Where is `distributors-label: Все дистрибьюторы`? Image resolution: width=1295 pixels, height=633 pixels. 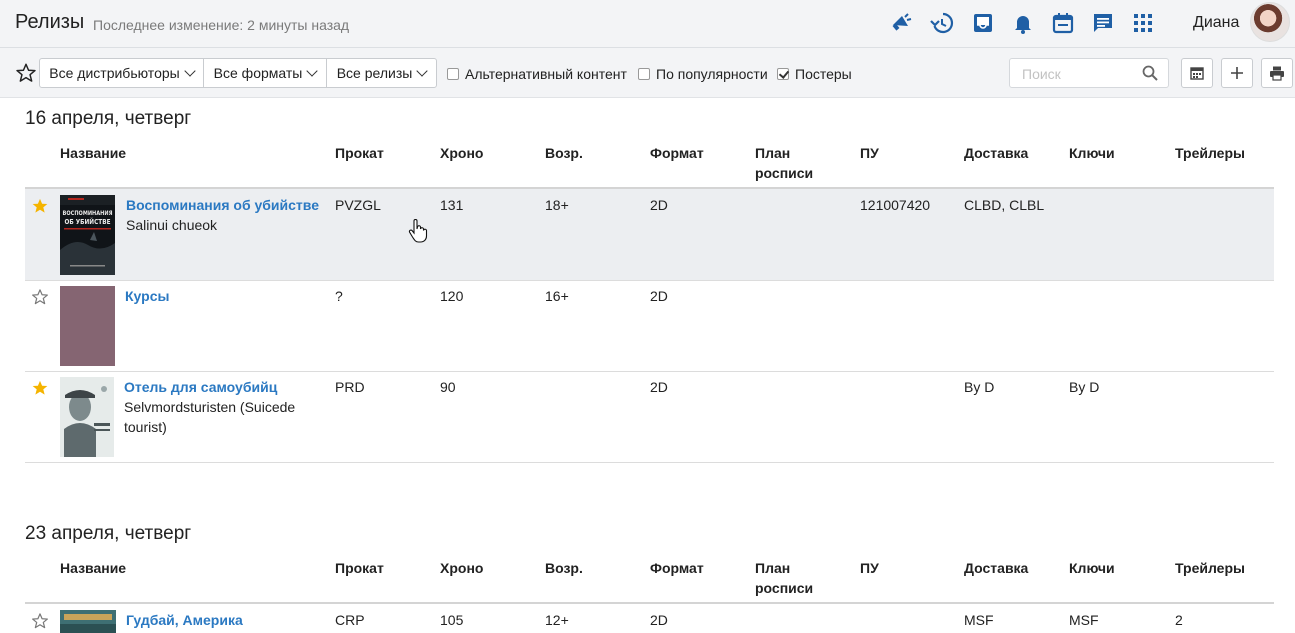 distributors-label: Все дистрибьюторы is located at coordinates (114, 73).